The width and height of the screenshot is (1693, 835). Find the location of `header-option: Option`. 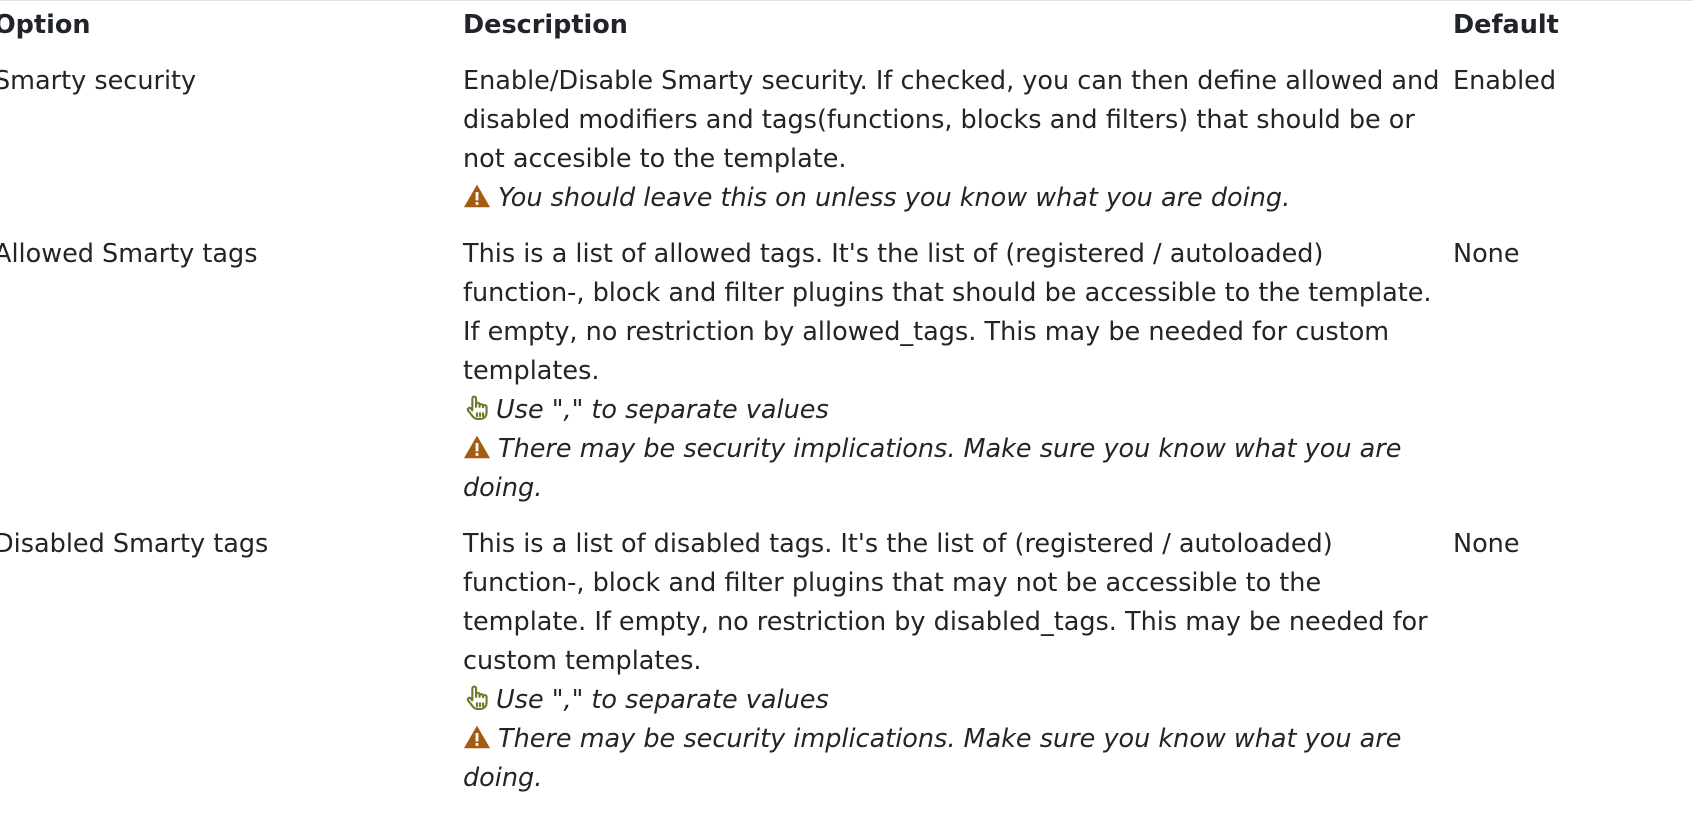

header-option: Option is located at coordinates (45, 25).